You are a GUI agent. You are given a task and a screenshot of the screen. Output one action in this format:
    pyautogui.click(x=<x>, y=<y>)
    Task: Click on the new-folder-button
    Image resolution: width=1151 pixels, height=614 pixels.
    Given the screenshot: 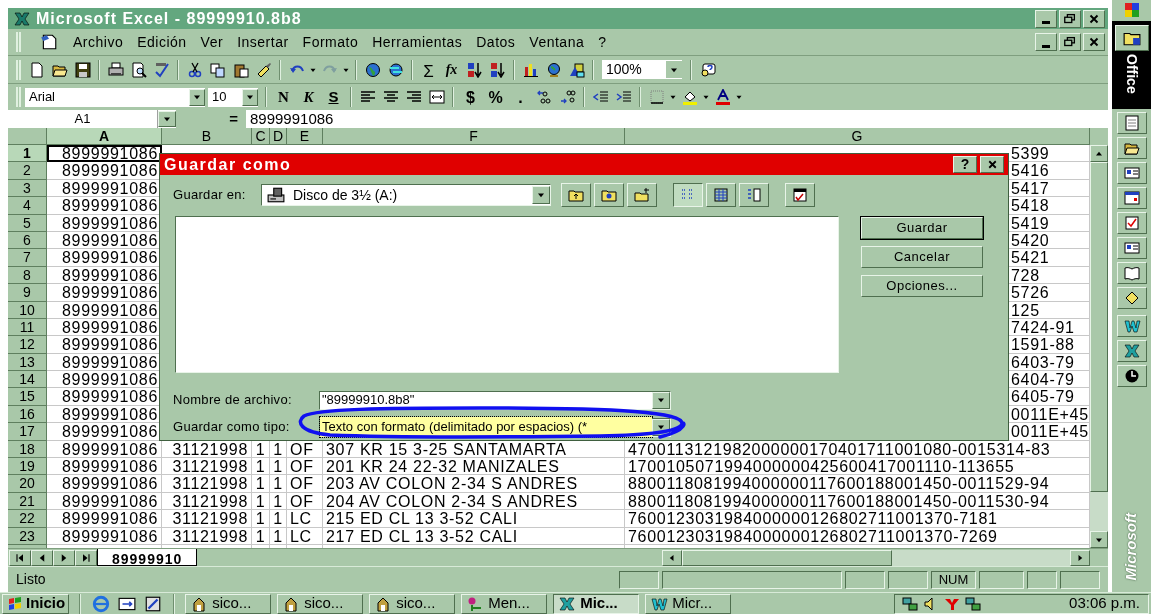 What is the action you would take?
    pyautogui.click(x=642, y=195)
    